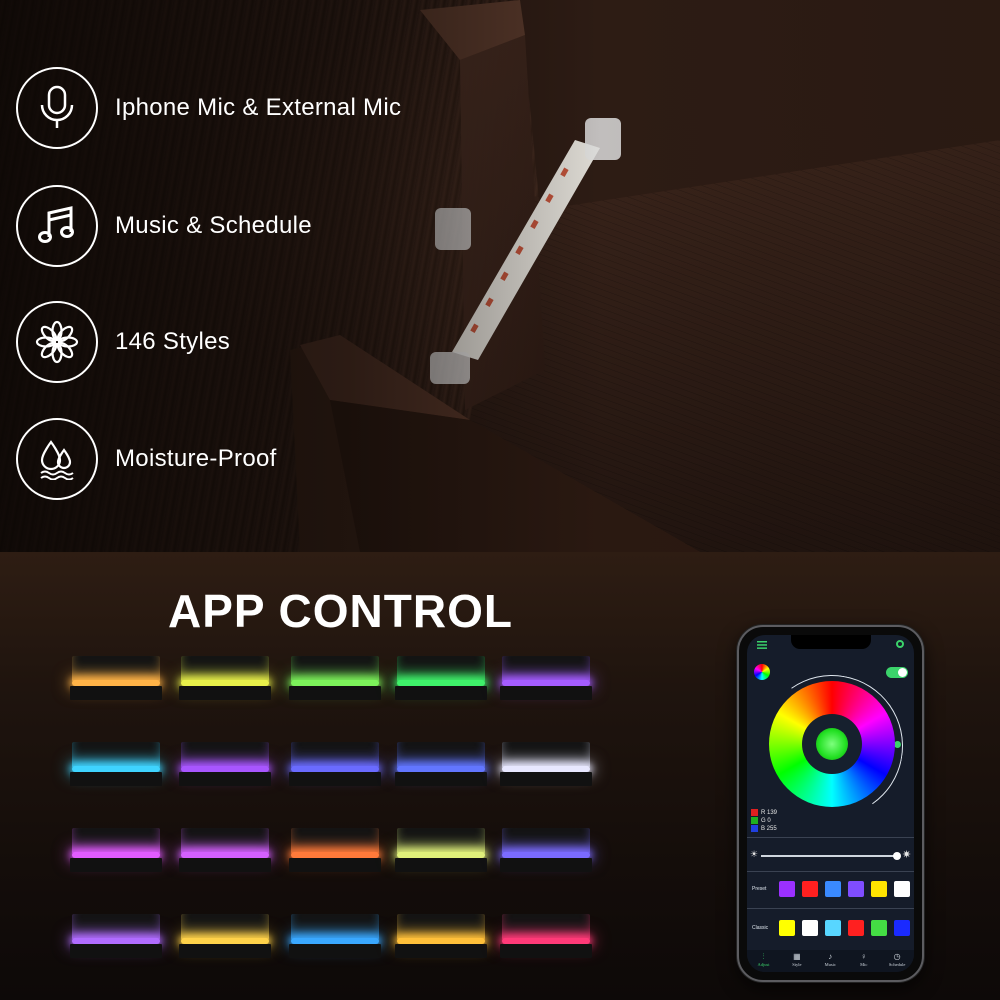 The height and width of the screenshot is (1000, 1000). I want to click on feature-label: 146 Styles, so click(173, 341).